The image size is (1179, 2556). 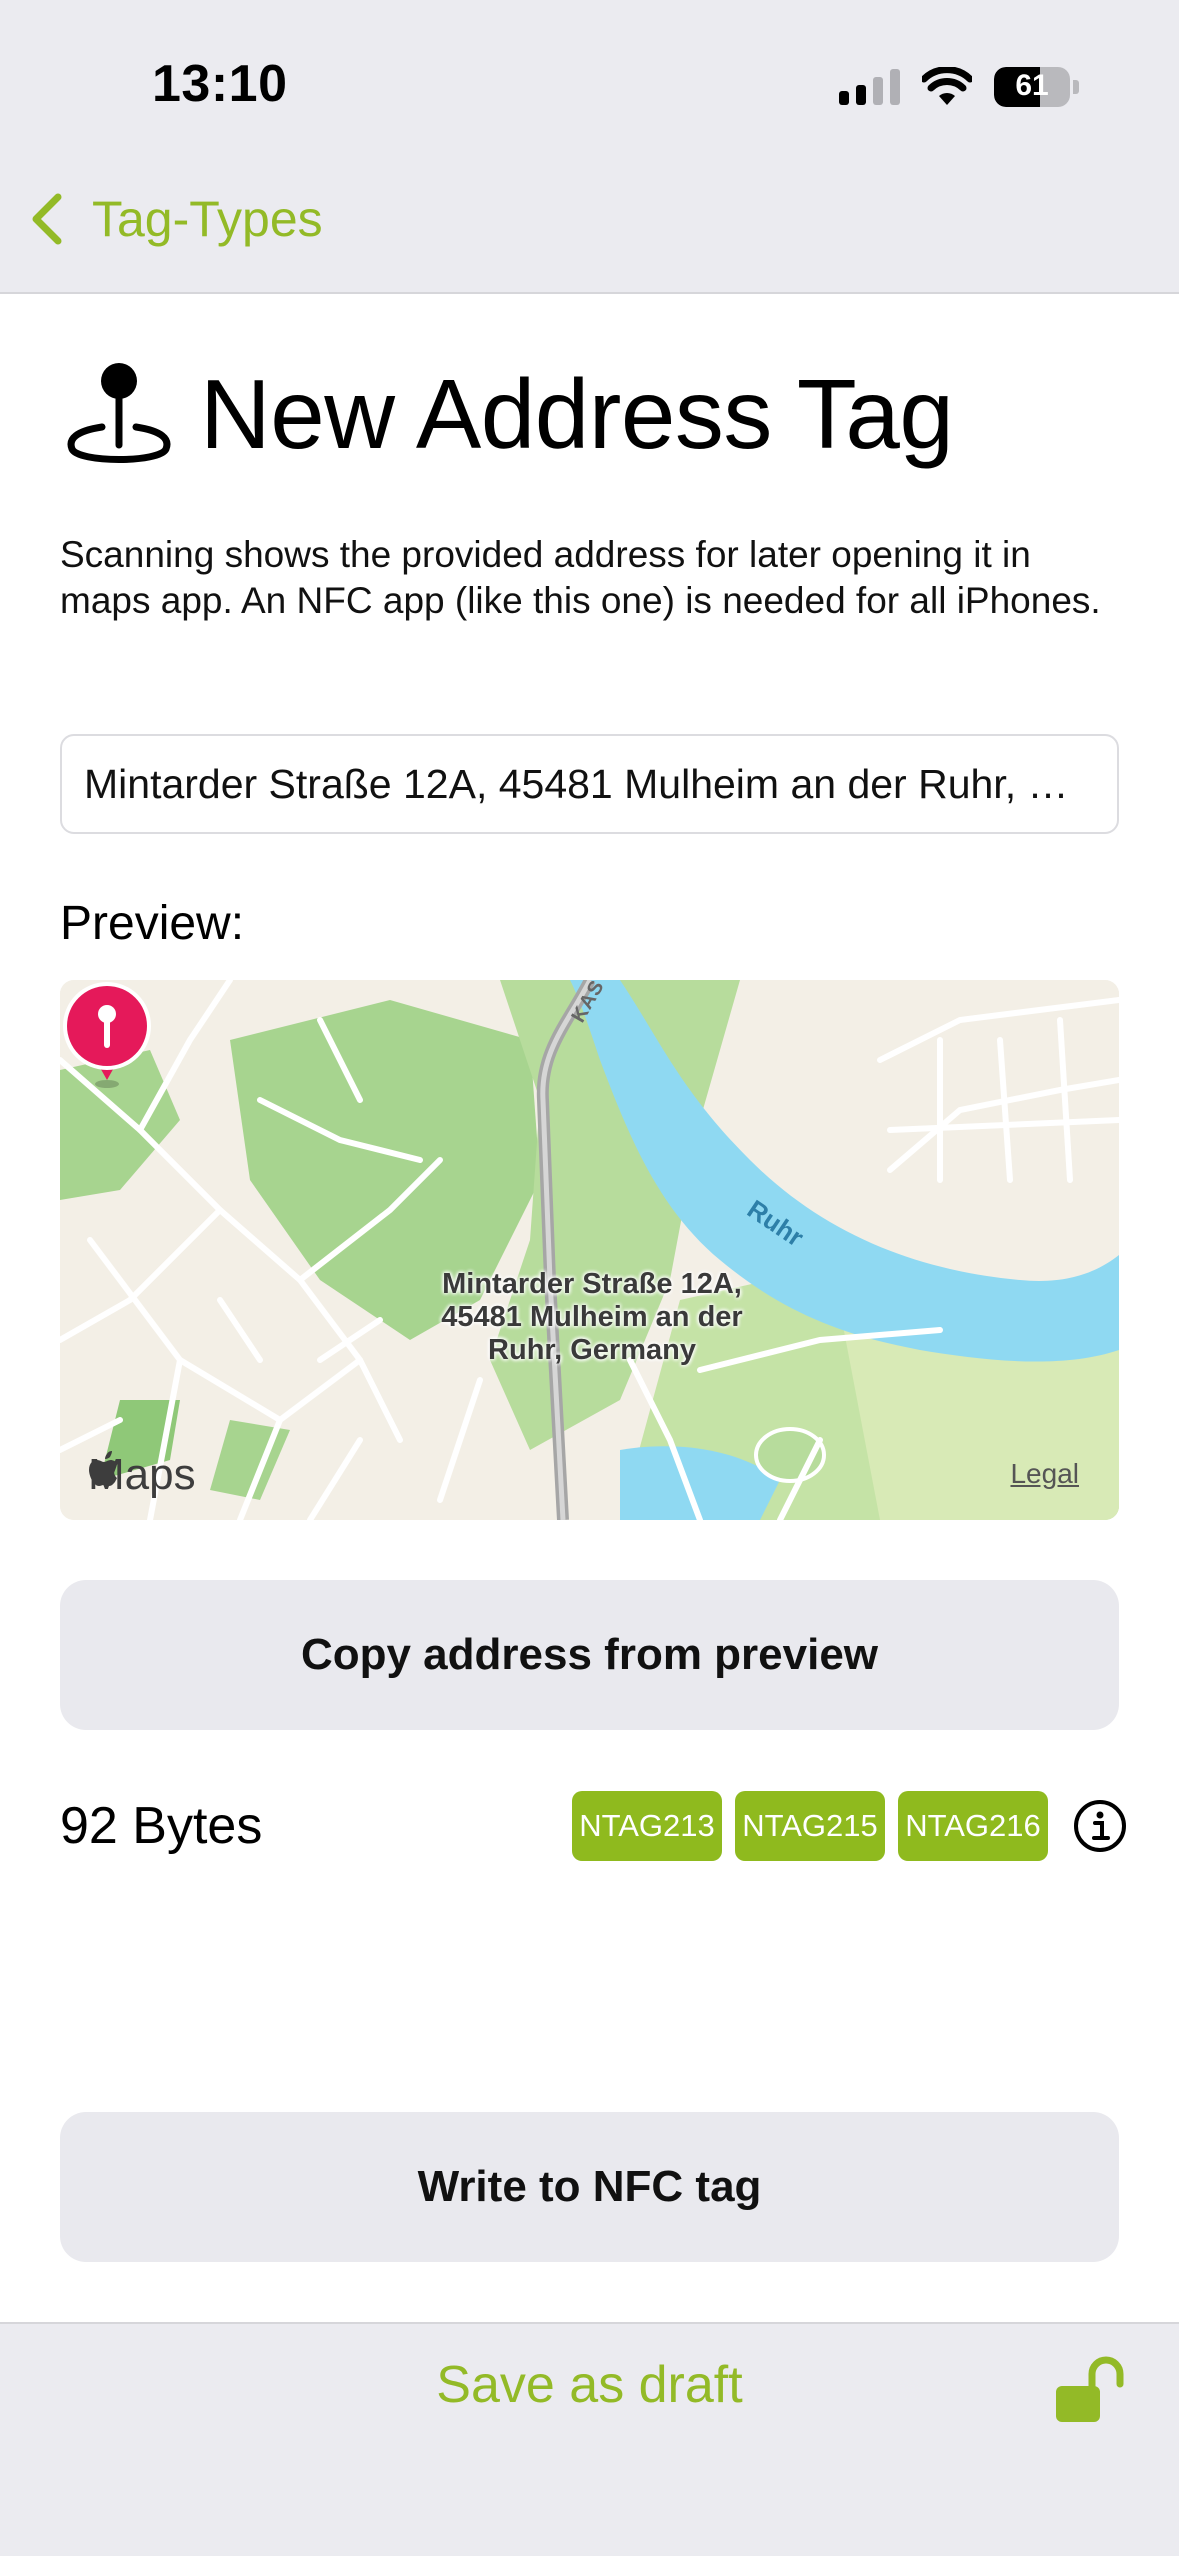 I want to click on save-as-draft-button: Save as draft, so click(x=589, y=2385).